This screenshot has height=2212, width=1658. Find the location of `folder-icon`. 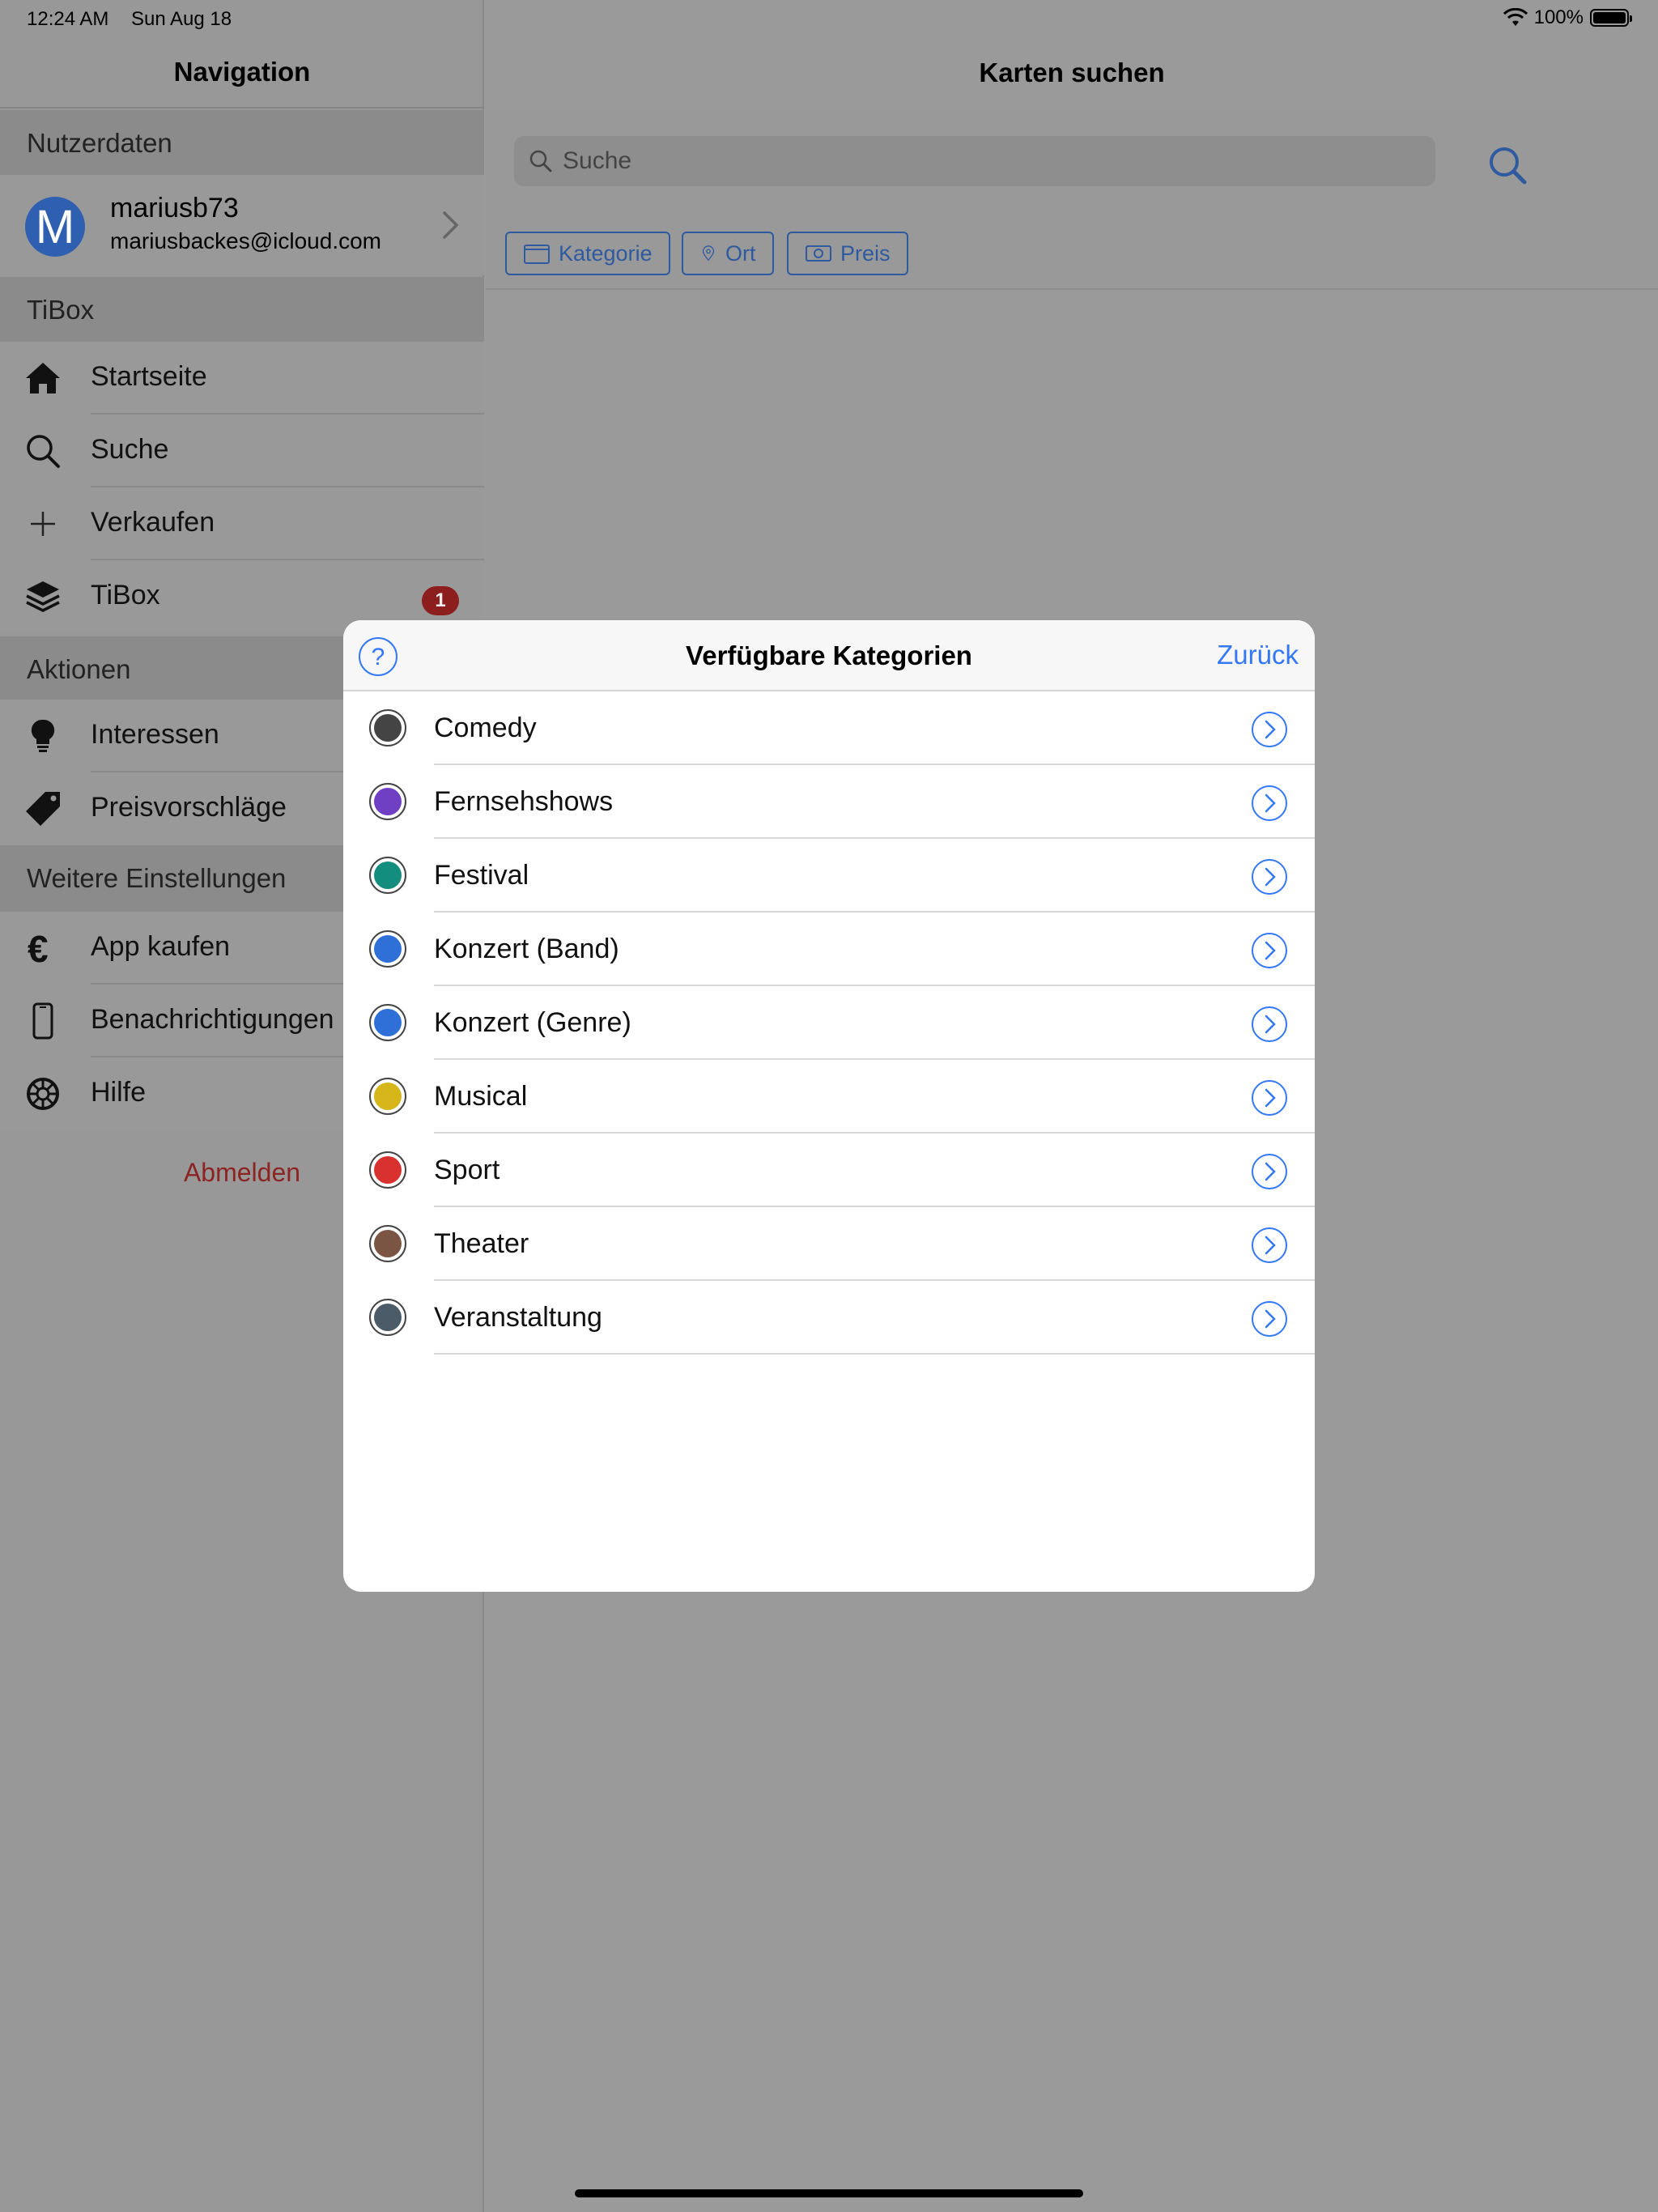

folder-icon is located at coordinates (537, 255).